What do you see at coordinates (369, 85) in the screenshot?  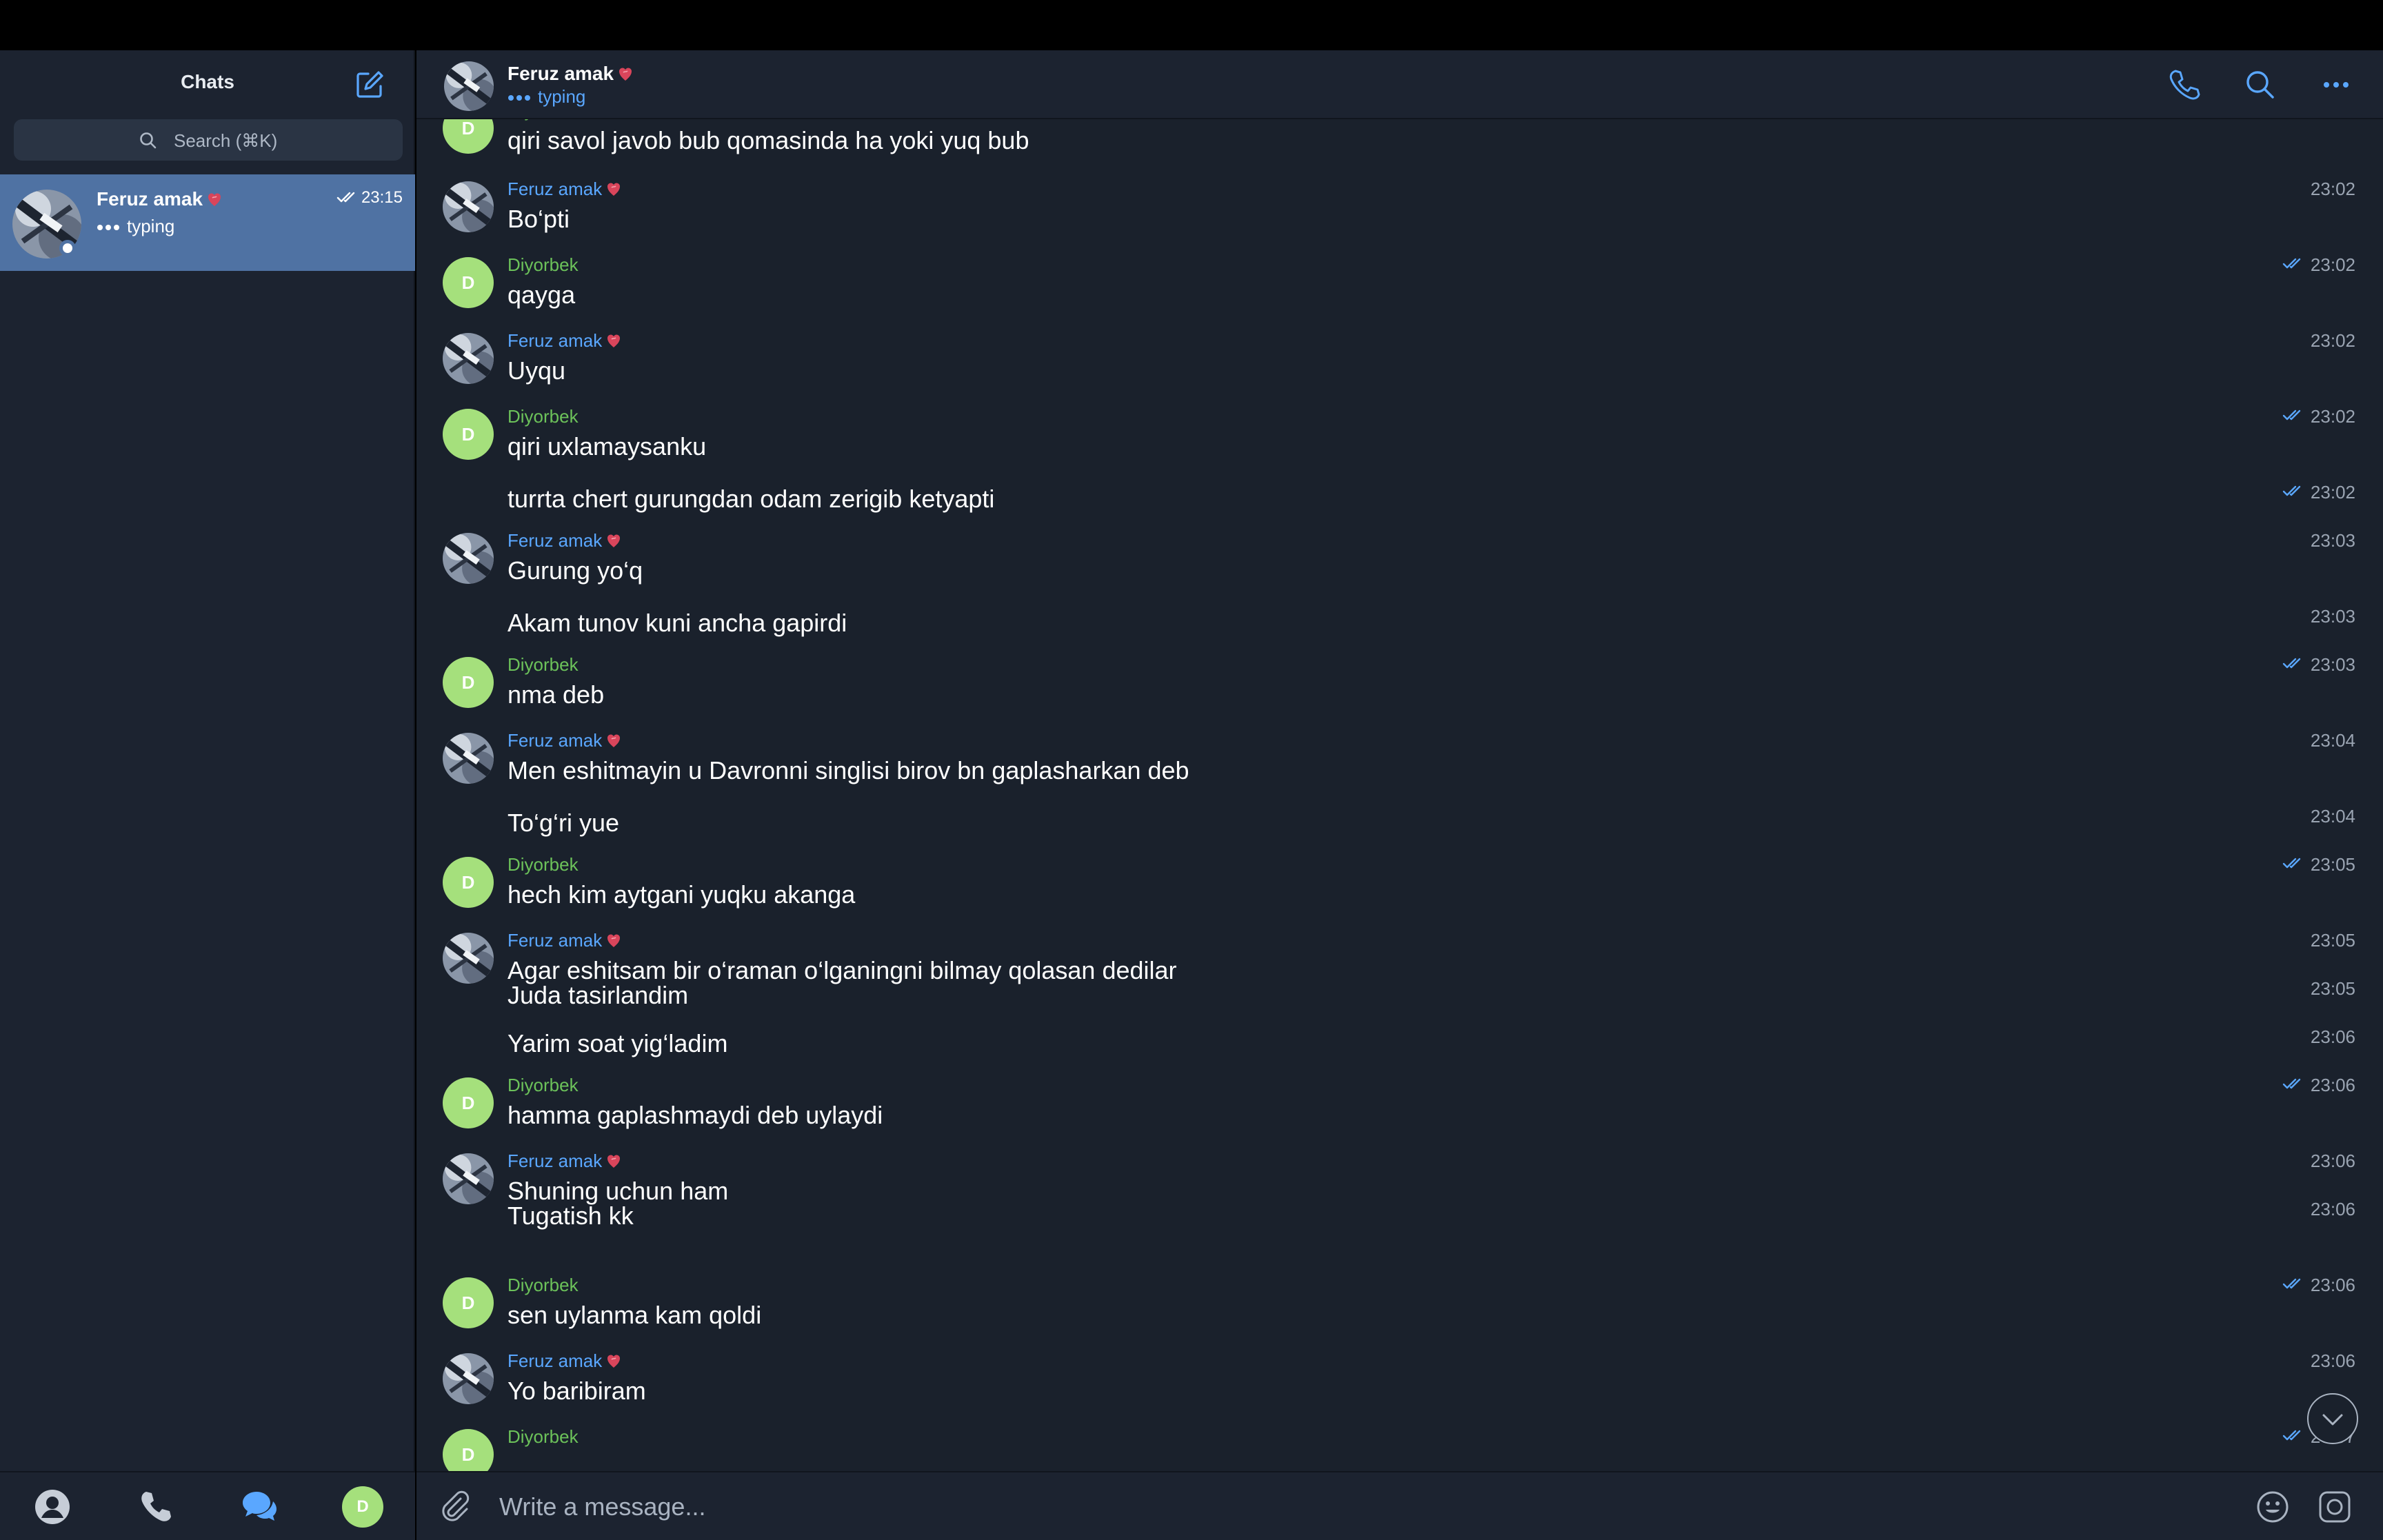 I see `compose-icon` at bounding box center [369, 85].